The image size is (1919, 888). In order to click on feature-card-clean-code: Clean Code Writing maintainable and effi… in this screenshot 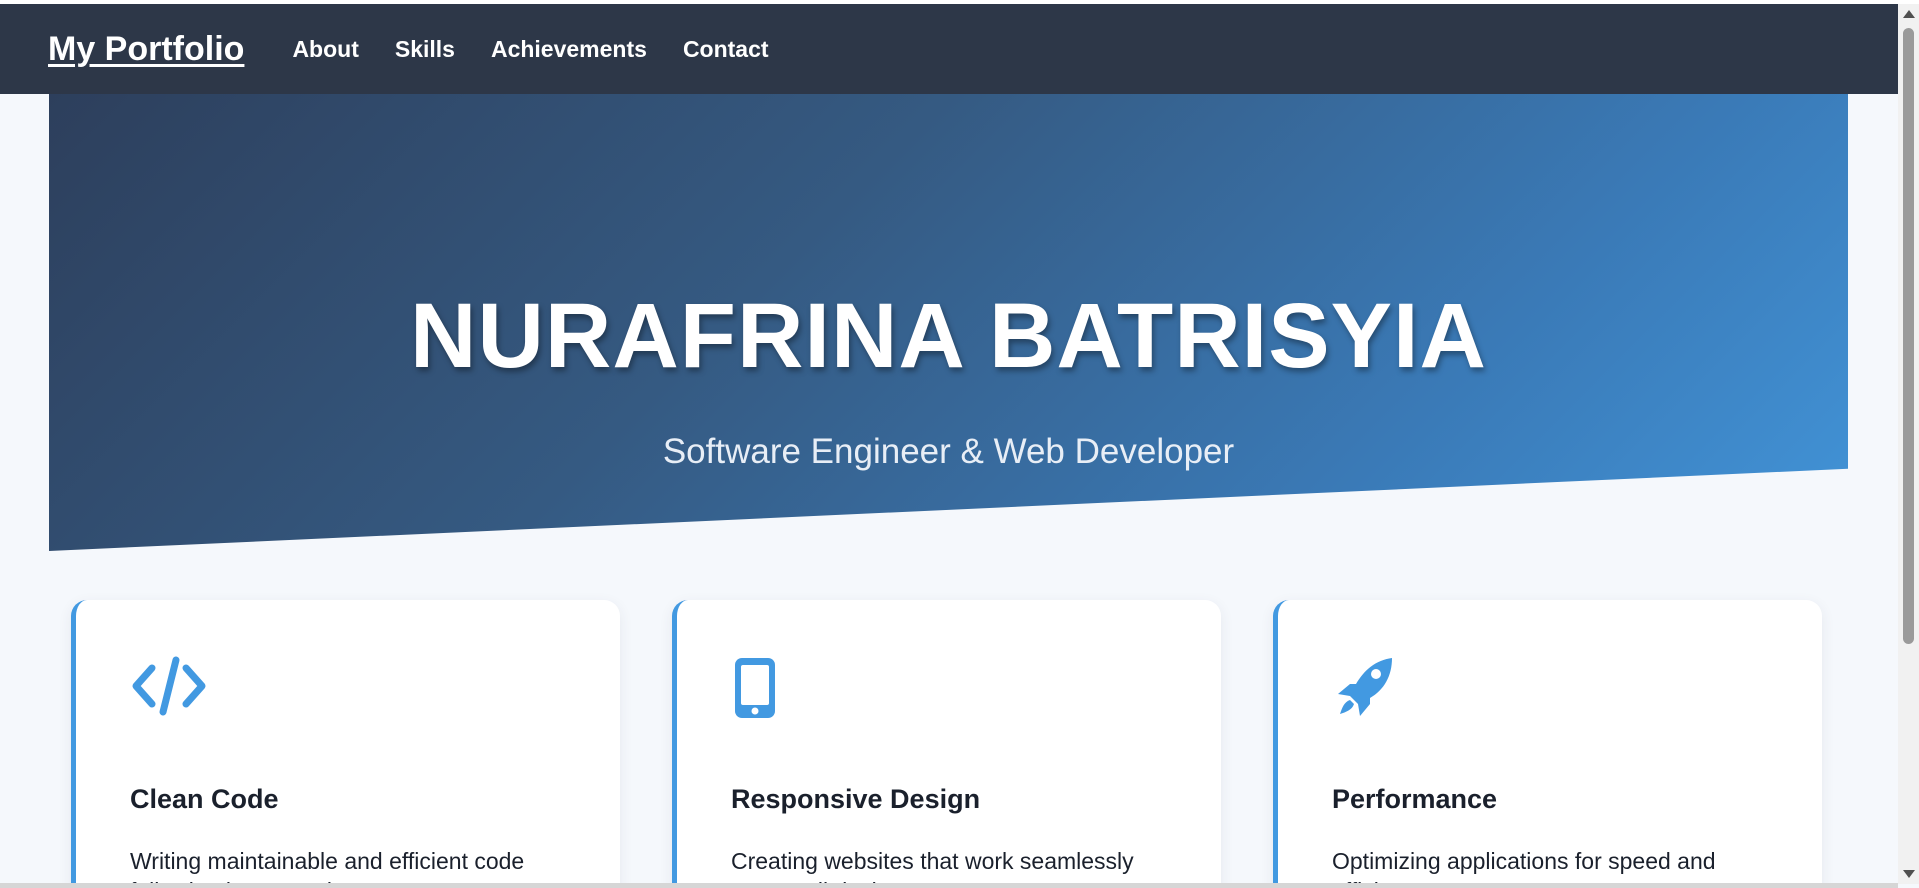, I will do `click(345, 744)`.